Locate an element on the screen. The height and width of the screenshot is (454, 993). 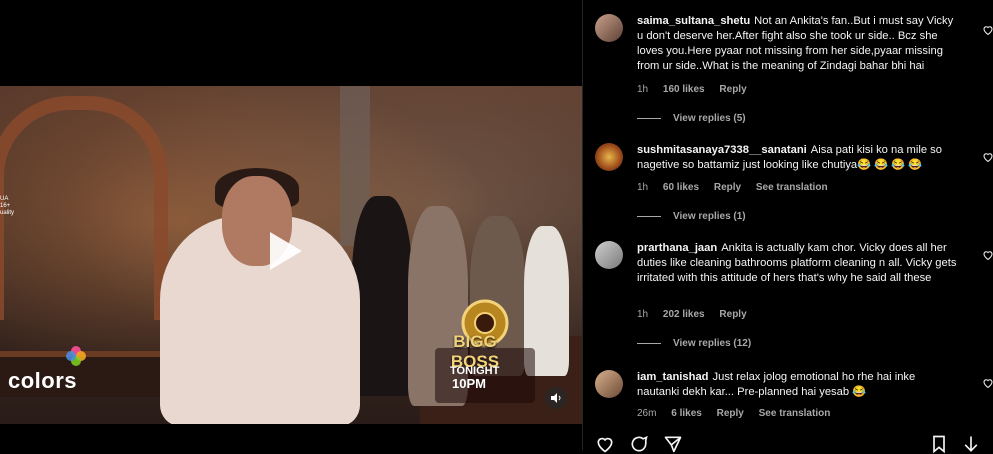
play-icon is located at coordinates (283, 251).